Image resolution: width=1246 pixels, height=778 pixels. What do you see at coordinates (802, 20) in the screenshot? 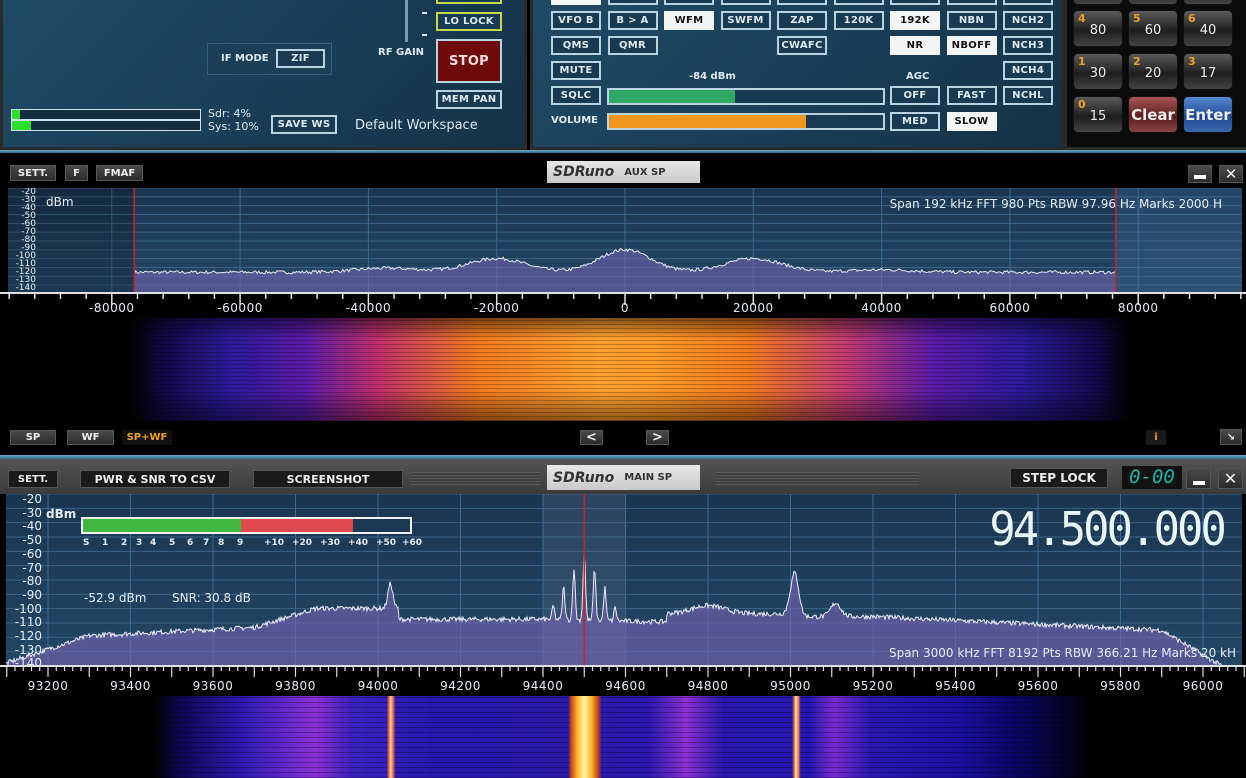
I see `button-zap: ZAP` at bounding box center [802, 20].